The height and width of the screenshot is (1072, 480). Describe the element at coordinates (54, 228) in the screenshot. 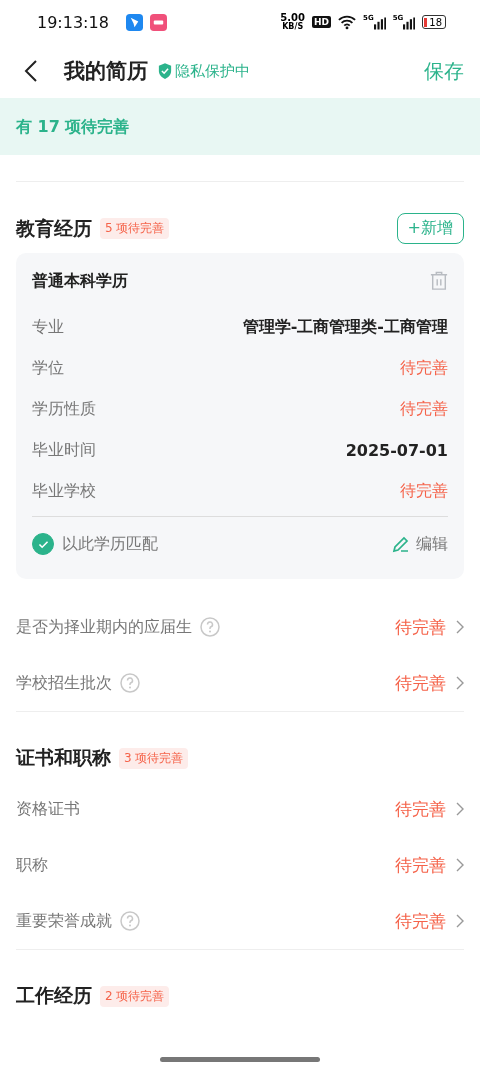

I see `section-title: 教育经历` at that location.